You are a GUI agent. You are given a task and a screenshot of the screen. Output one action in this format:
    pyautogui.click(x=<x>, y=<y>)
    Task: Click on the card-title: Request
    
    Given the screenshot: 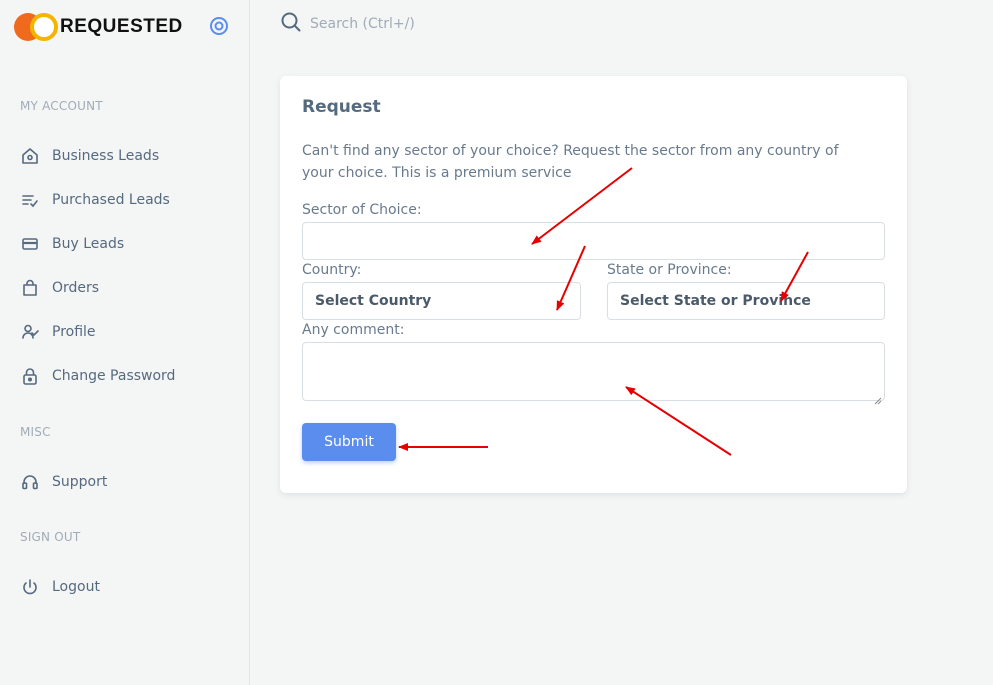 What is the action you would take?
    pyautogui.click(x=341, y=107)
    